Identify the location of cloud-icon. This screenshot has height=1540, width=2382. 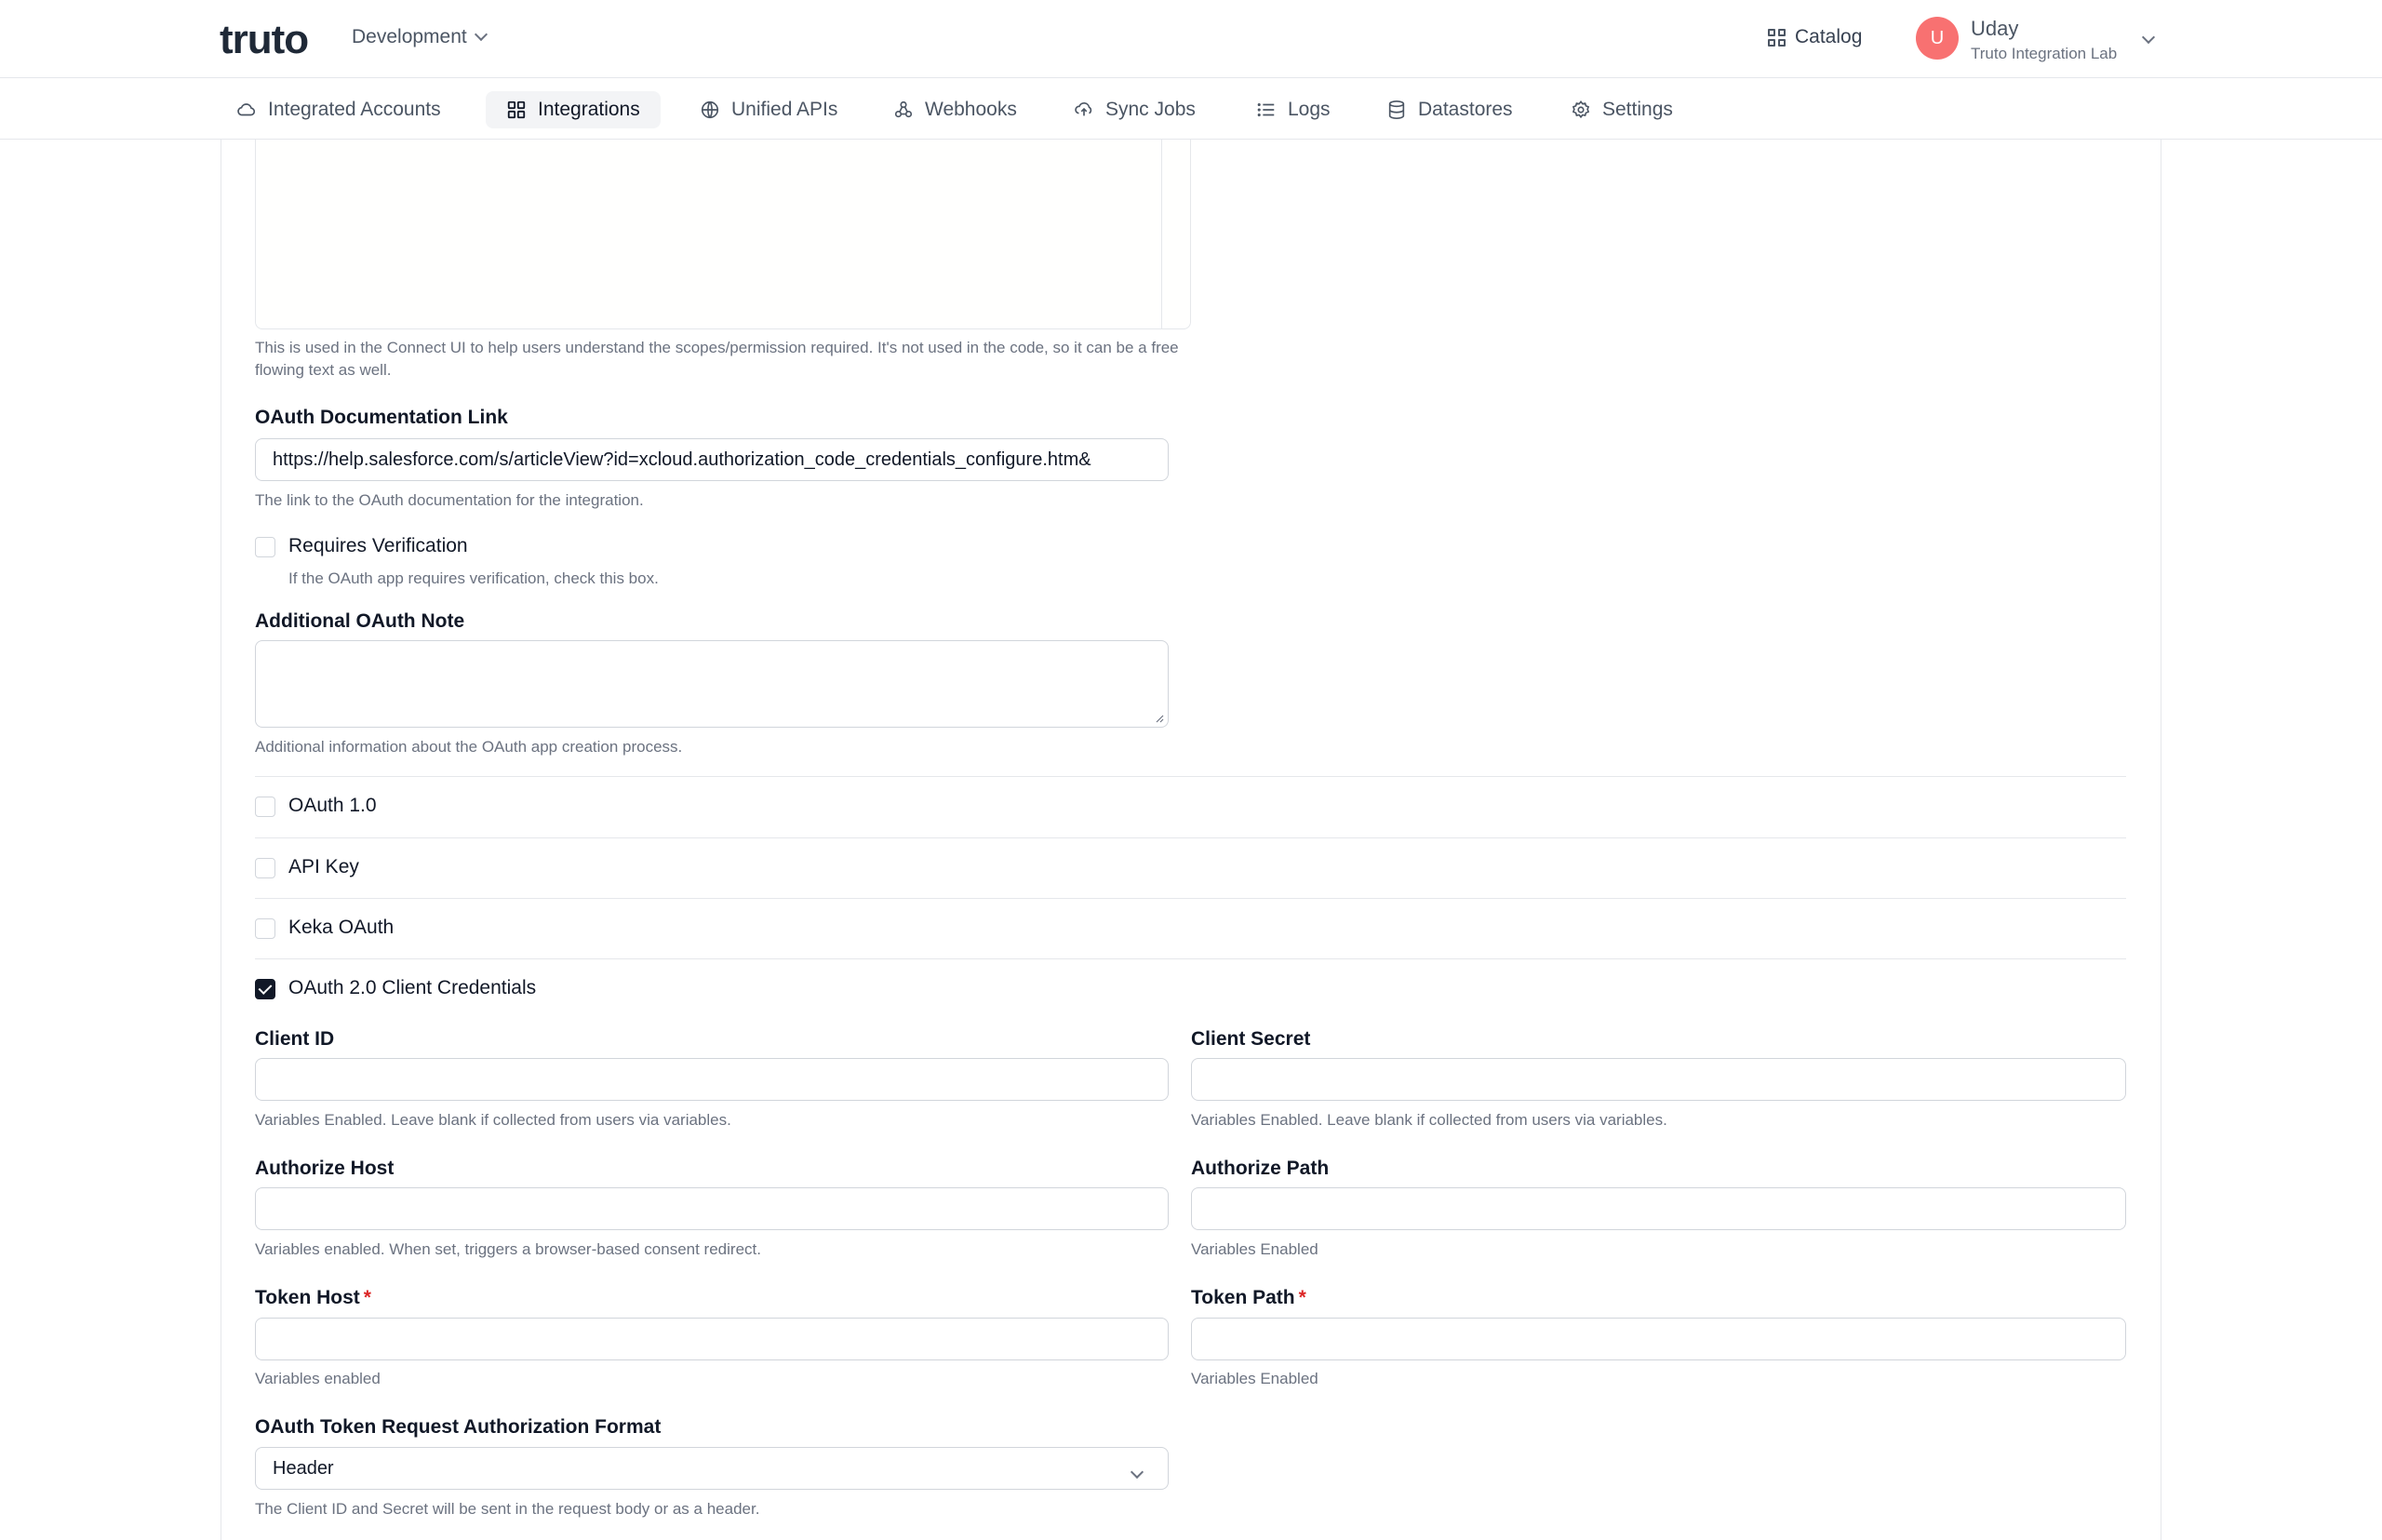
(246, 110).